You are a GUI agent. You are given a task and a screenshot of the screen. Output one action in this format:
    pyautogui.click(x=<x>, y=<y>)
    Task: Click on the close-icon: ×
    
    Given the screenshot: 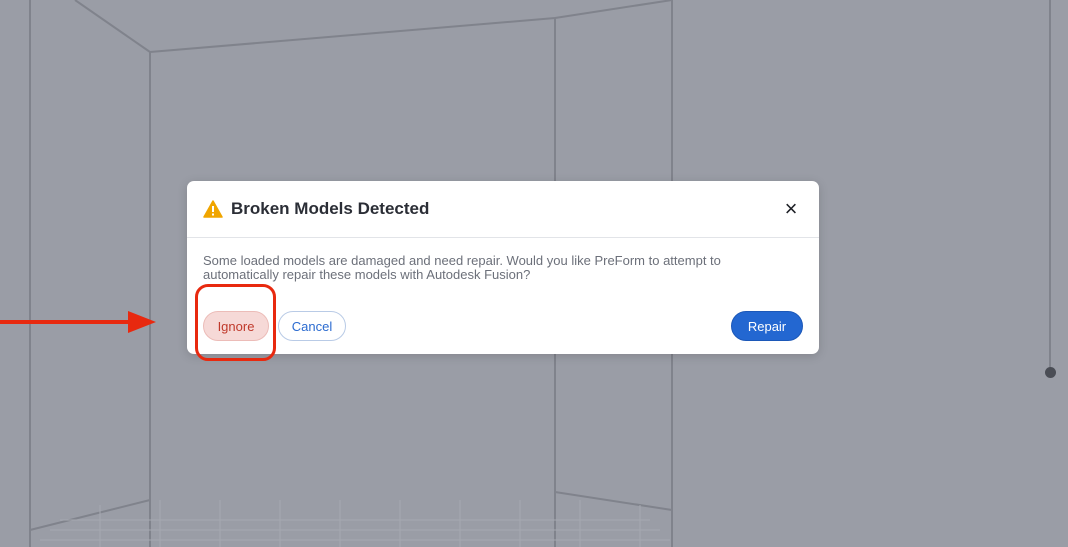 What is the action you would take?
    pyautogui.click(x=791, y=209)
    